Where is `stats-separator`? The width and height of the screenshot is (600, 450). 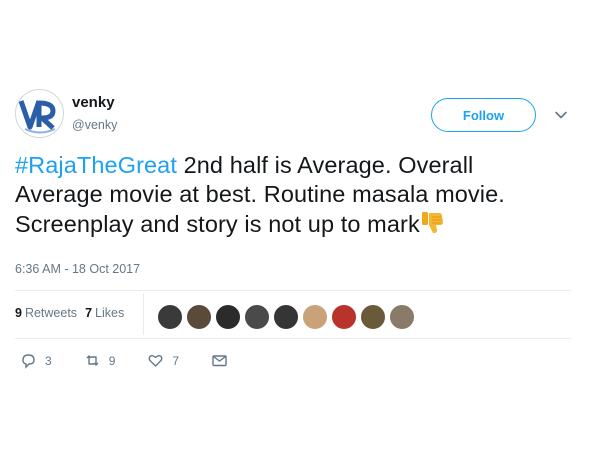 stats-separator is located at coordinates (143, 314).